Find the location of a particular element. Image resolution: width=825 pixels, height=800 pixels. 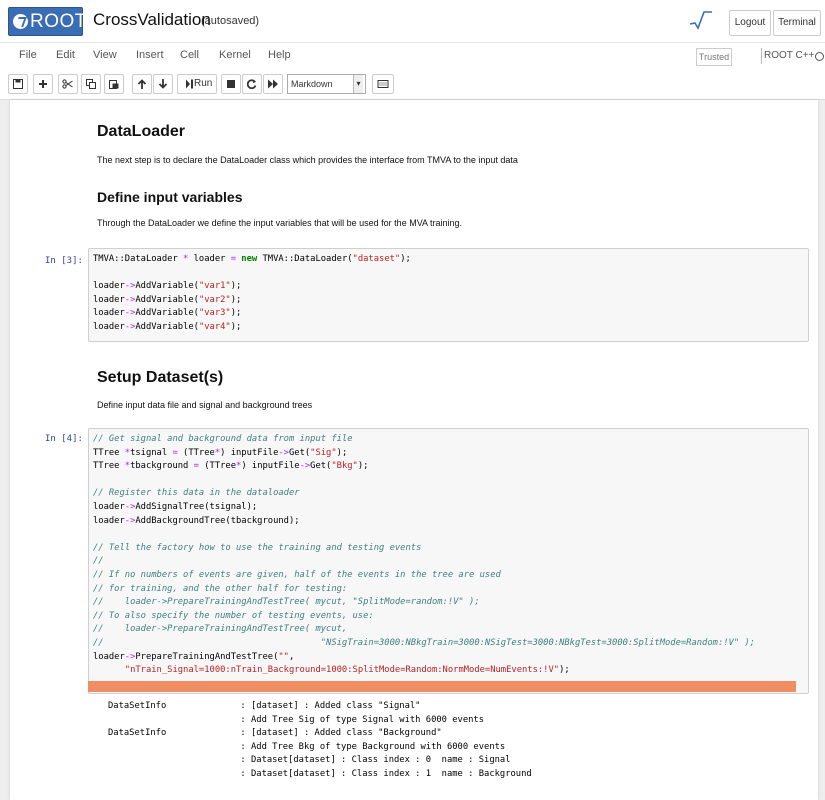

menu-view: View is located at coordinates (105, 55).